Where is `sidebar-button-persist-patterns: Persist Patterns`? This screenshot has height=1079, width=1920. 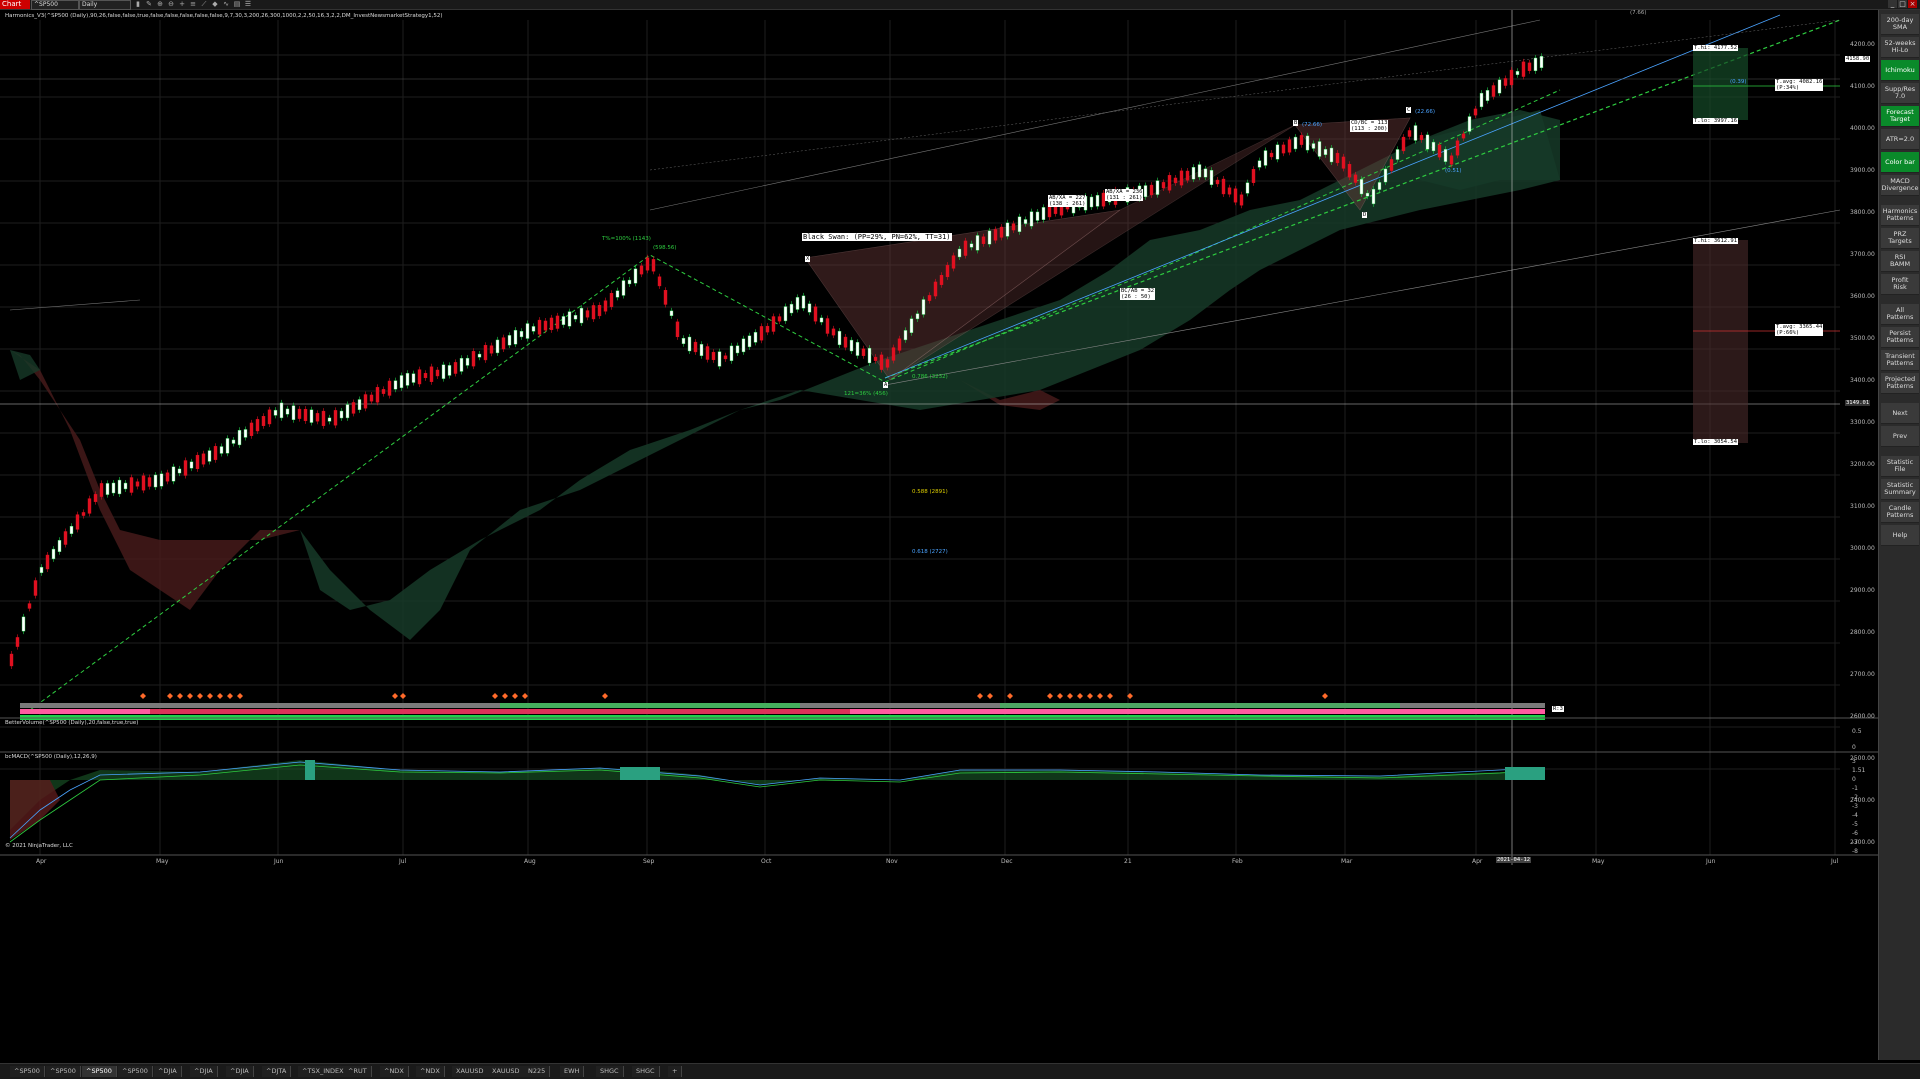
sidebar-button-persist-patterns: Persist Patterns is located at coordinates (1900, 337).